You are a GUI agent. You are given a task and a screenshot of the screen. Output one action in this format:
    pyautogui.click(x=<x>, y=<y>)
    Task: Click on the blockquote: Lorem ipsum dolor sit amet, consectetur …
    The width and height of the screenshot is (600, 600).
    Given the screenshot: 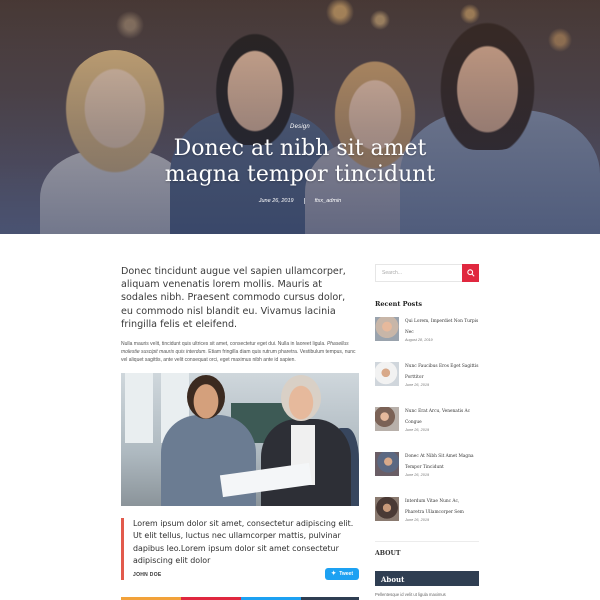 What is the action you would take?
    pyautogui.click(x=240, y=549)
    